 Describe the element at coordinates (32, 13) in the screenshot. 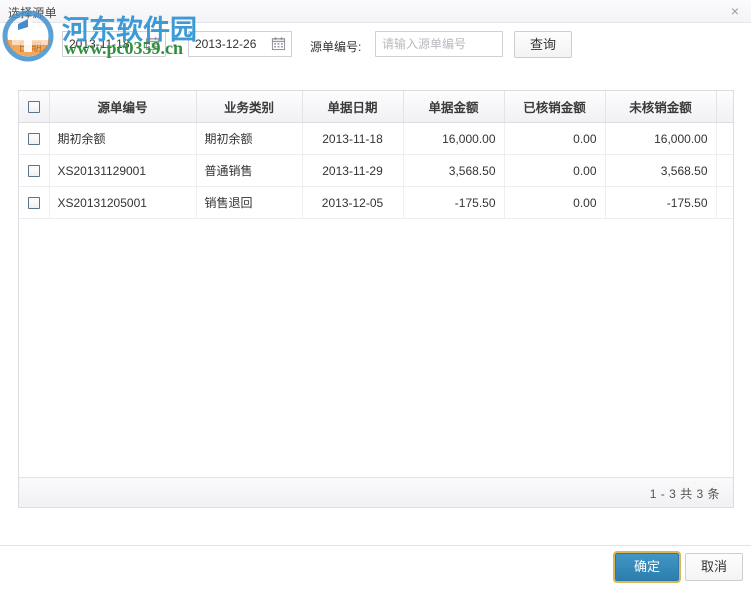

I see `dialog-title: 选择源单` at that location.